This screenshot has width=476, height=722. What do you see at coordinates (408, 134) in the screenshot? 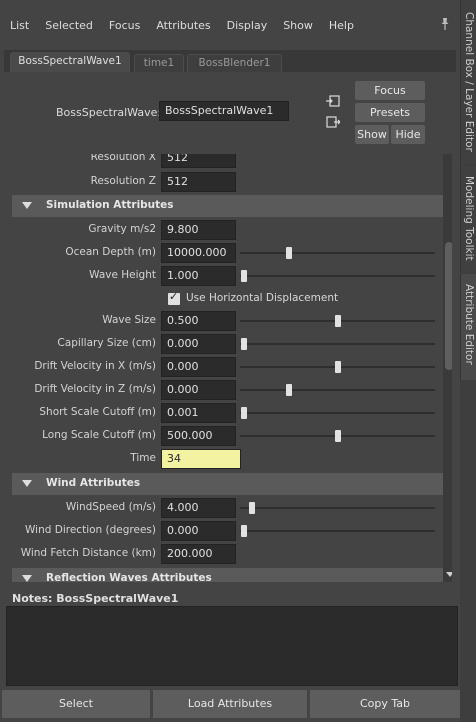
I see `hide-button: Hide` at bounding box center [408, 134].